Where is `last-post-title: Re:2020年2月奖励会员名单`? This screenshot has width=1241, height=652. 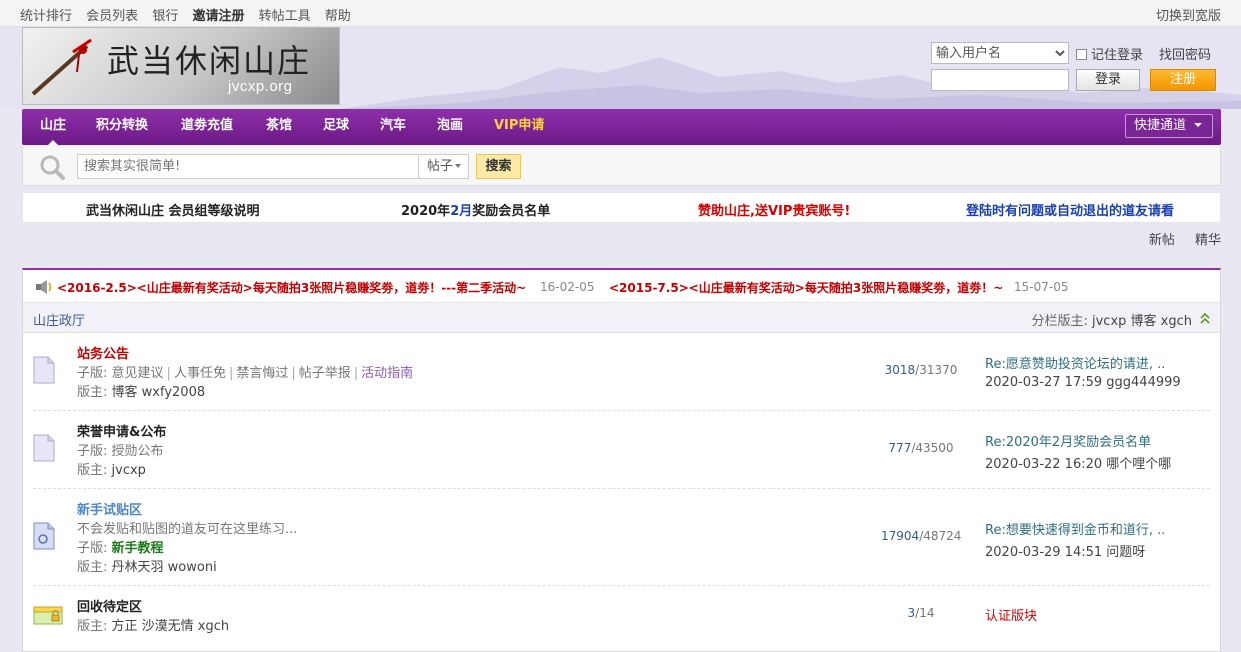
last-post-title: Re:2020年2月奖励会员名单 is located at coordinates (1078, 440).